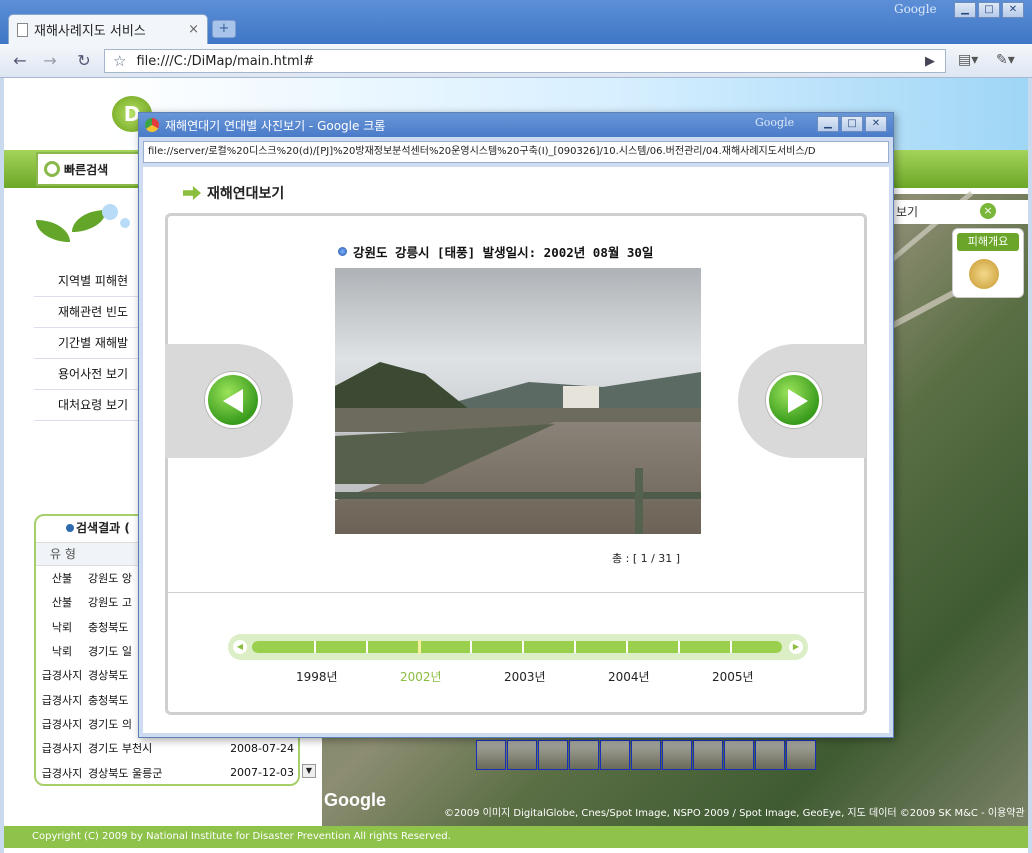 This screenshot has height=853, width=1032. Describe the element at coordinates (87, 405) in the screenshot. I see `side-menu-item: 대처요령 보기` at that location.